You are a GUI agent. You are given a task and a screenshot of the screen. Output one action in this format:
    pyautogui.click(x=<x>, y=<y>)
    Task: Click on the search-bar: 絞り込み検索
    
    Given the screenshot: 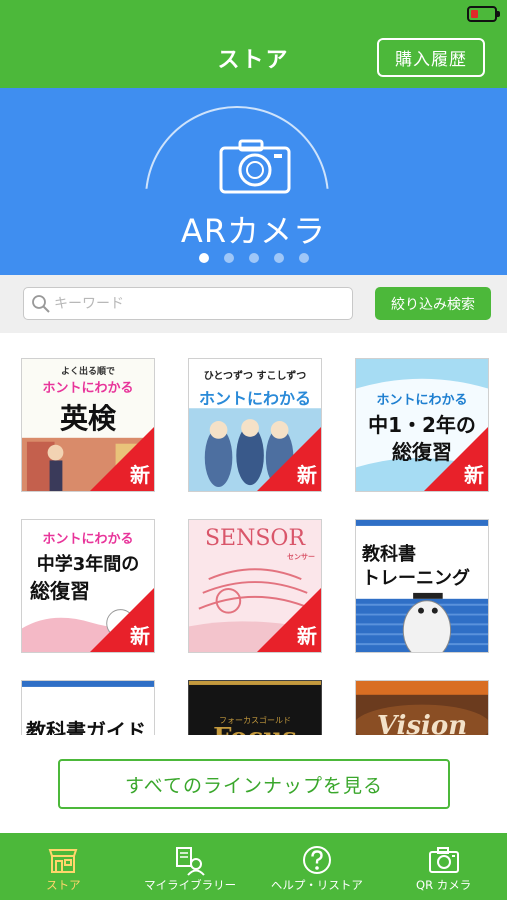 What is the action you would take?
    pyautogui.click(x=253, y=304)
    